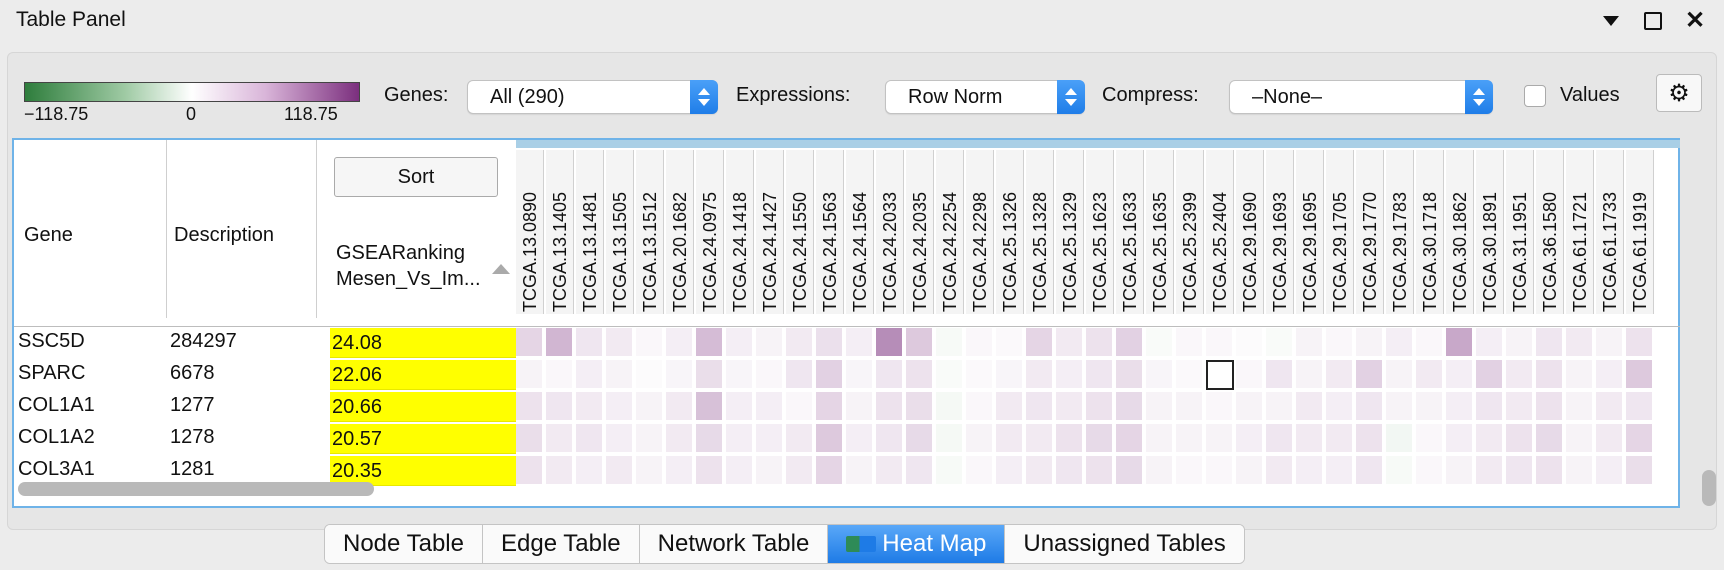 The height and width of the screenshot is (570, 1724). I want to click on description-cell: 1281, so click(192, 469).